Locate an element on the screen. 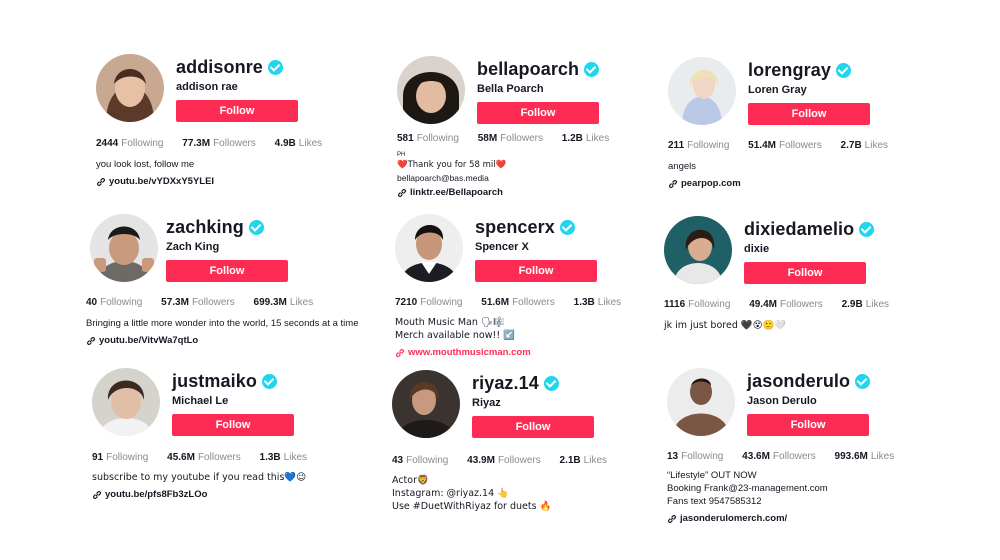 This screenshot has height=560, width=1000. link-icon is located at coordinates (400, 352).